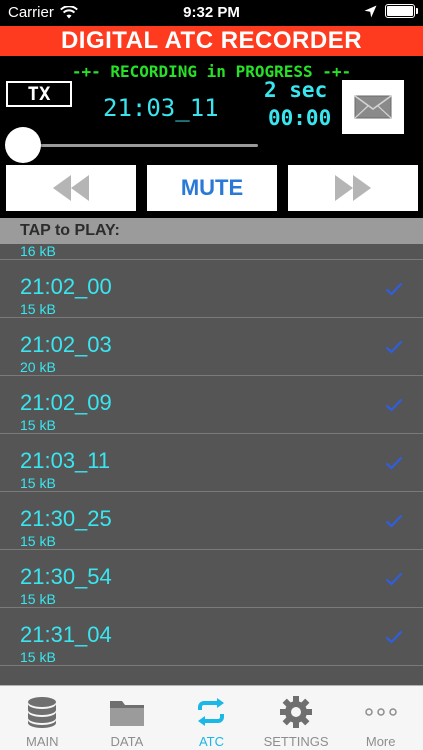 Image resolution: width=423 pixels, height=750 pixels. I want to click on list-item: 21:02_00 15 kB, so click(211, 289).